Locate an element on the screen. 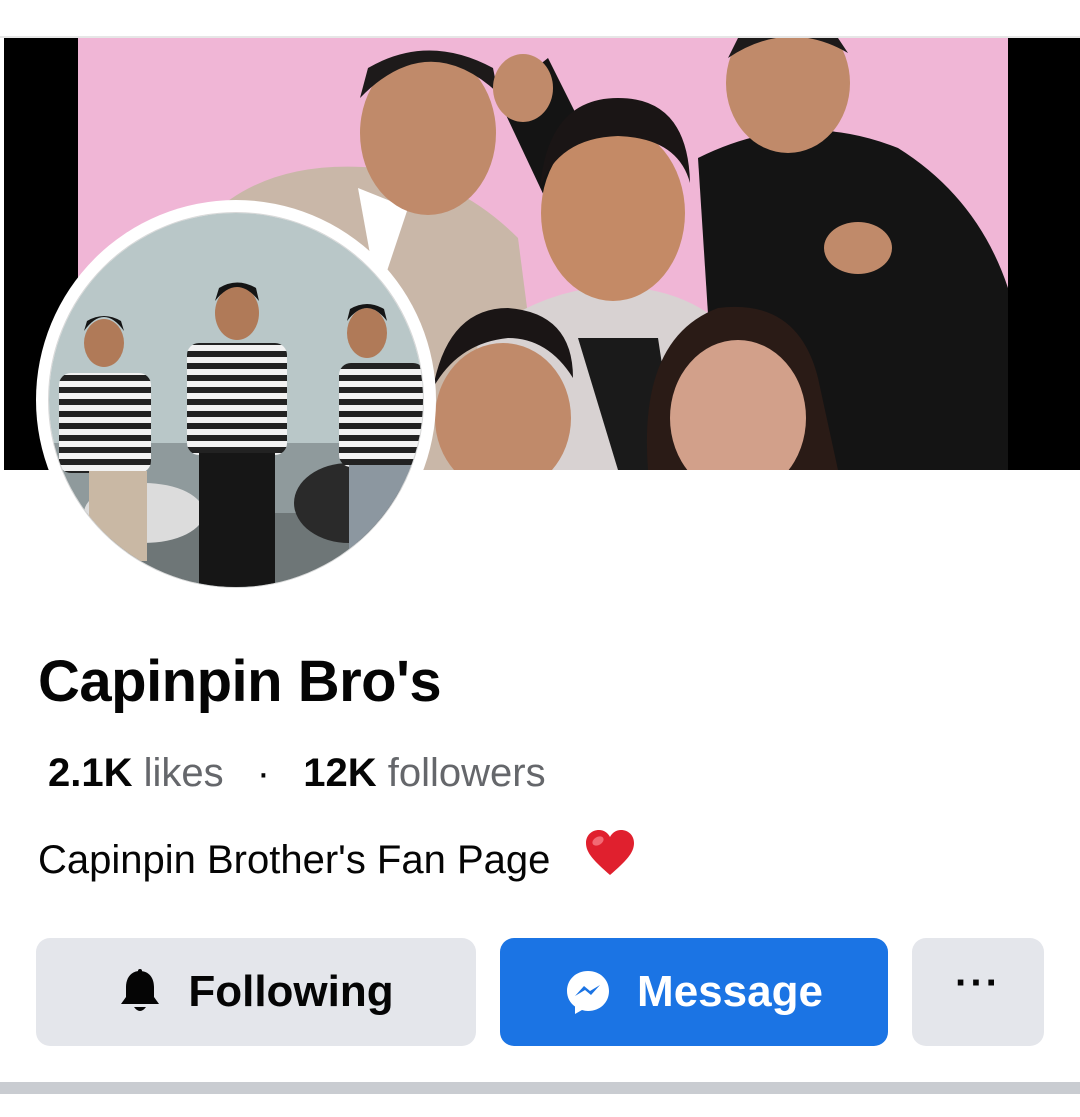  messenger-icon is located at coordinates (588, 992).